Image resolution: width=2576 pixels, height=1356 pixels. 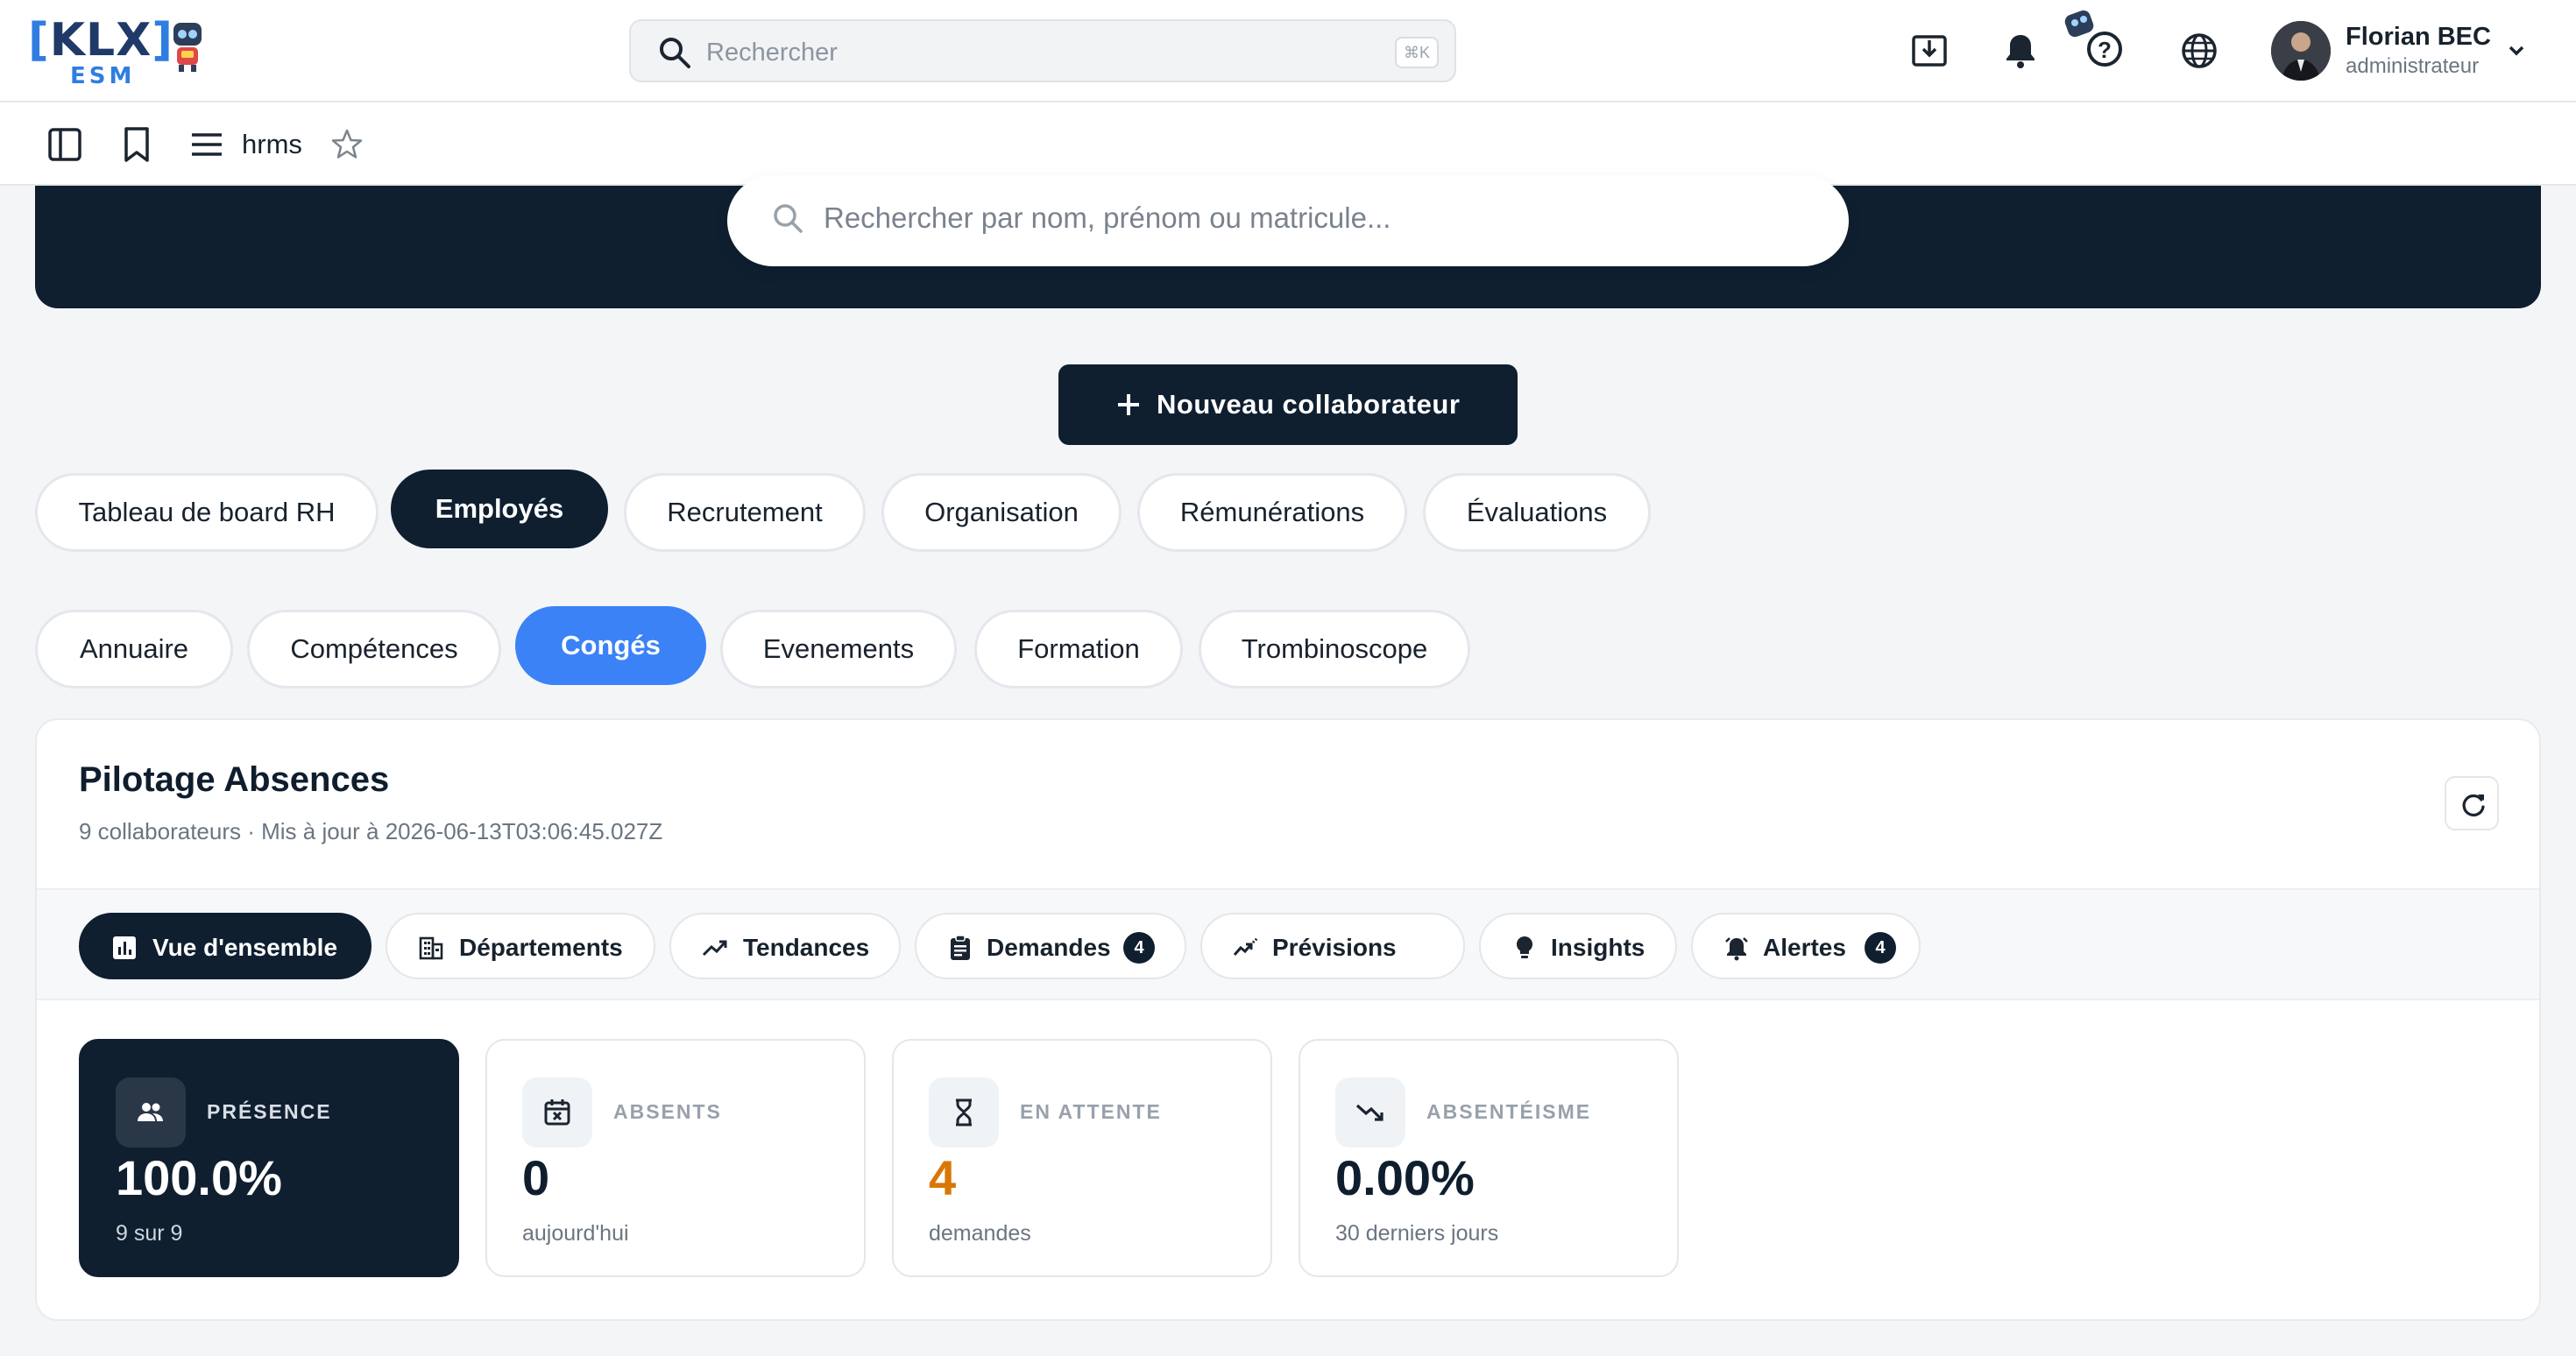 I want to click on app-toolbar: hrms, so click(x=1288, y=144).